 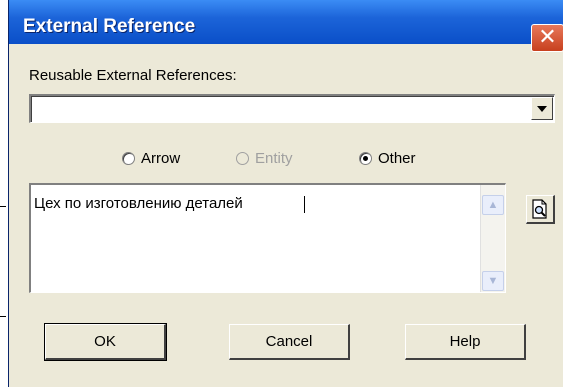 What do you see at coordinates (138, 203) in the screenshot?
I see `reference-text: Цех по изготовлению деталей` at bounding box center [138, 203].